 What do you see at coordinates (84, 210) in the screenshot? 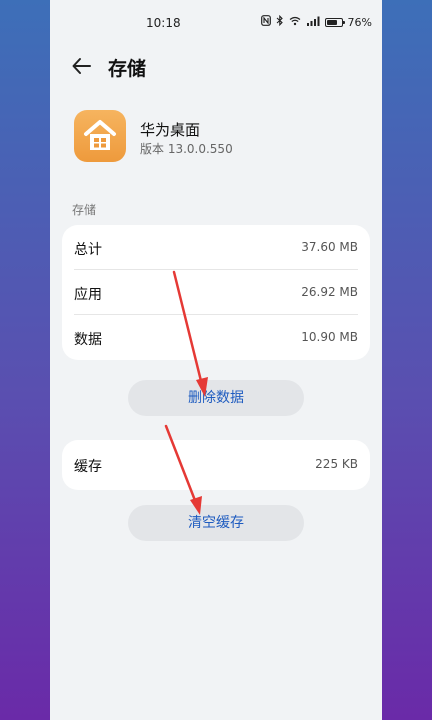
I see `storage-section-label: 存储` at bounding box center [84, 210].